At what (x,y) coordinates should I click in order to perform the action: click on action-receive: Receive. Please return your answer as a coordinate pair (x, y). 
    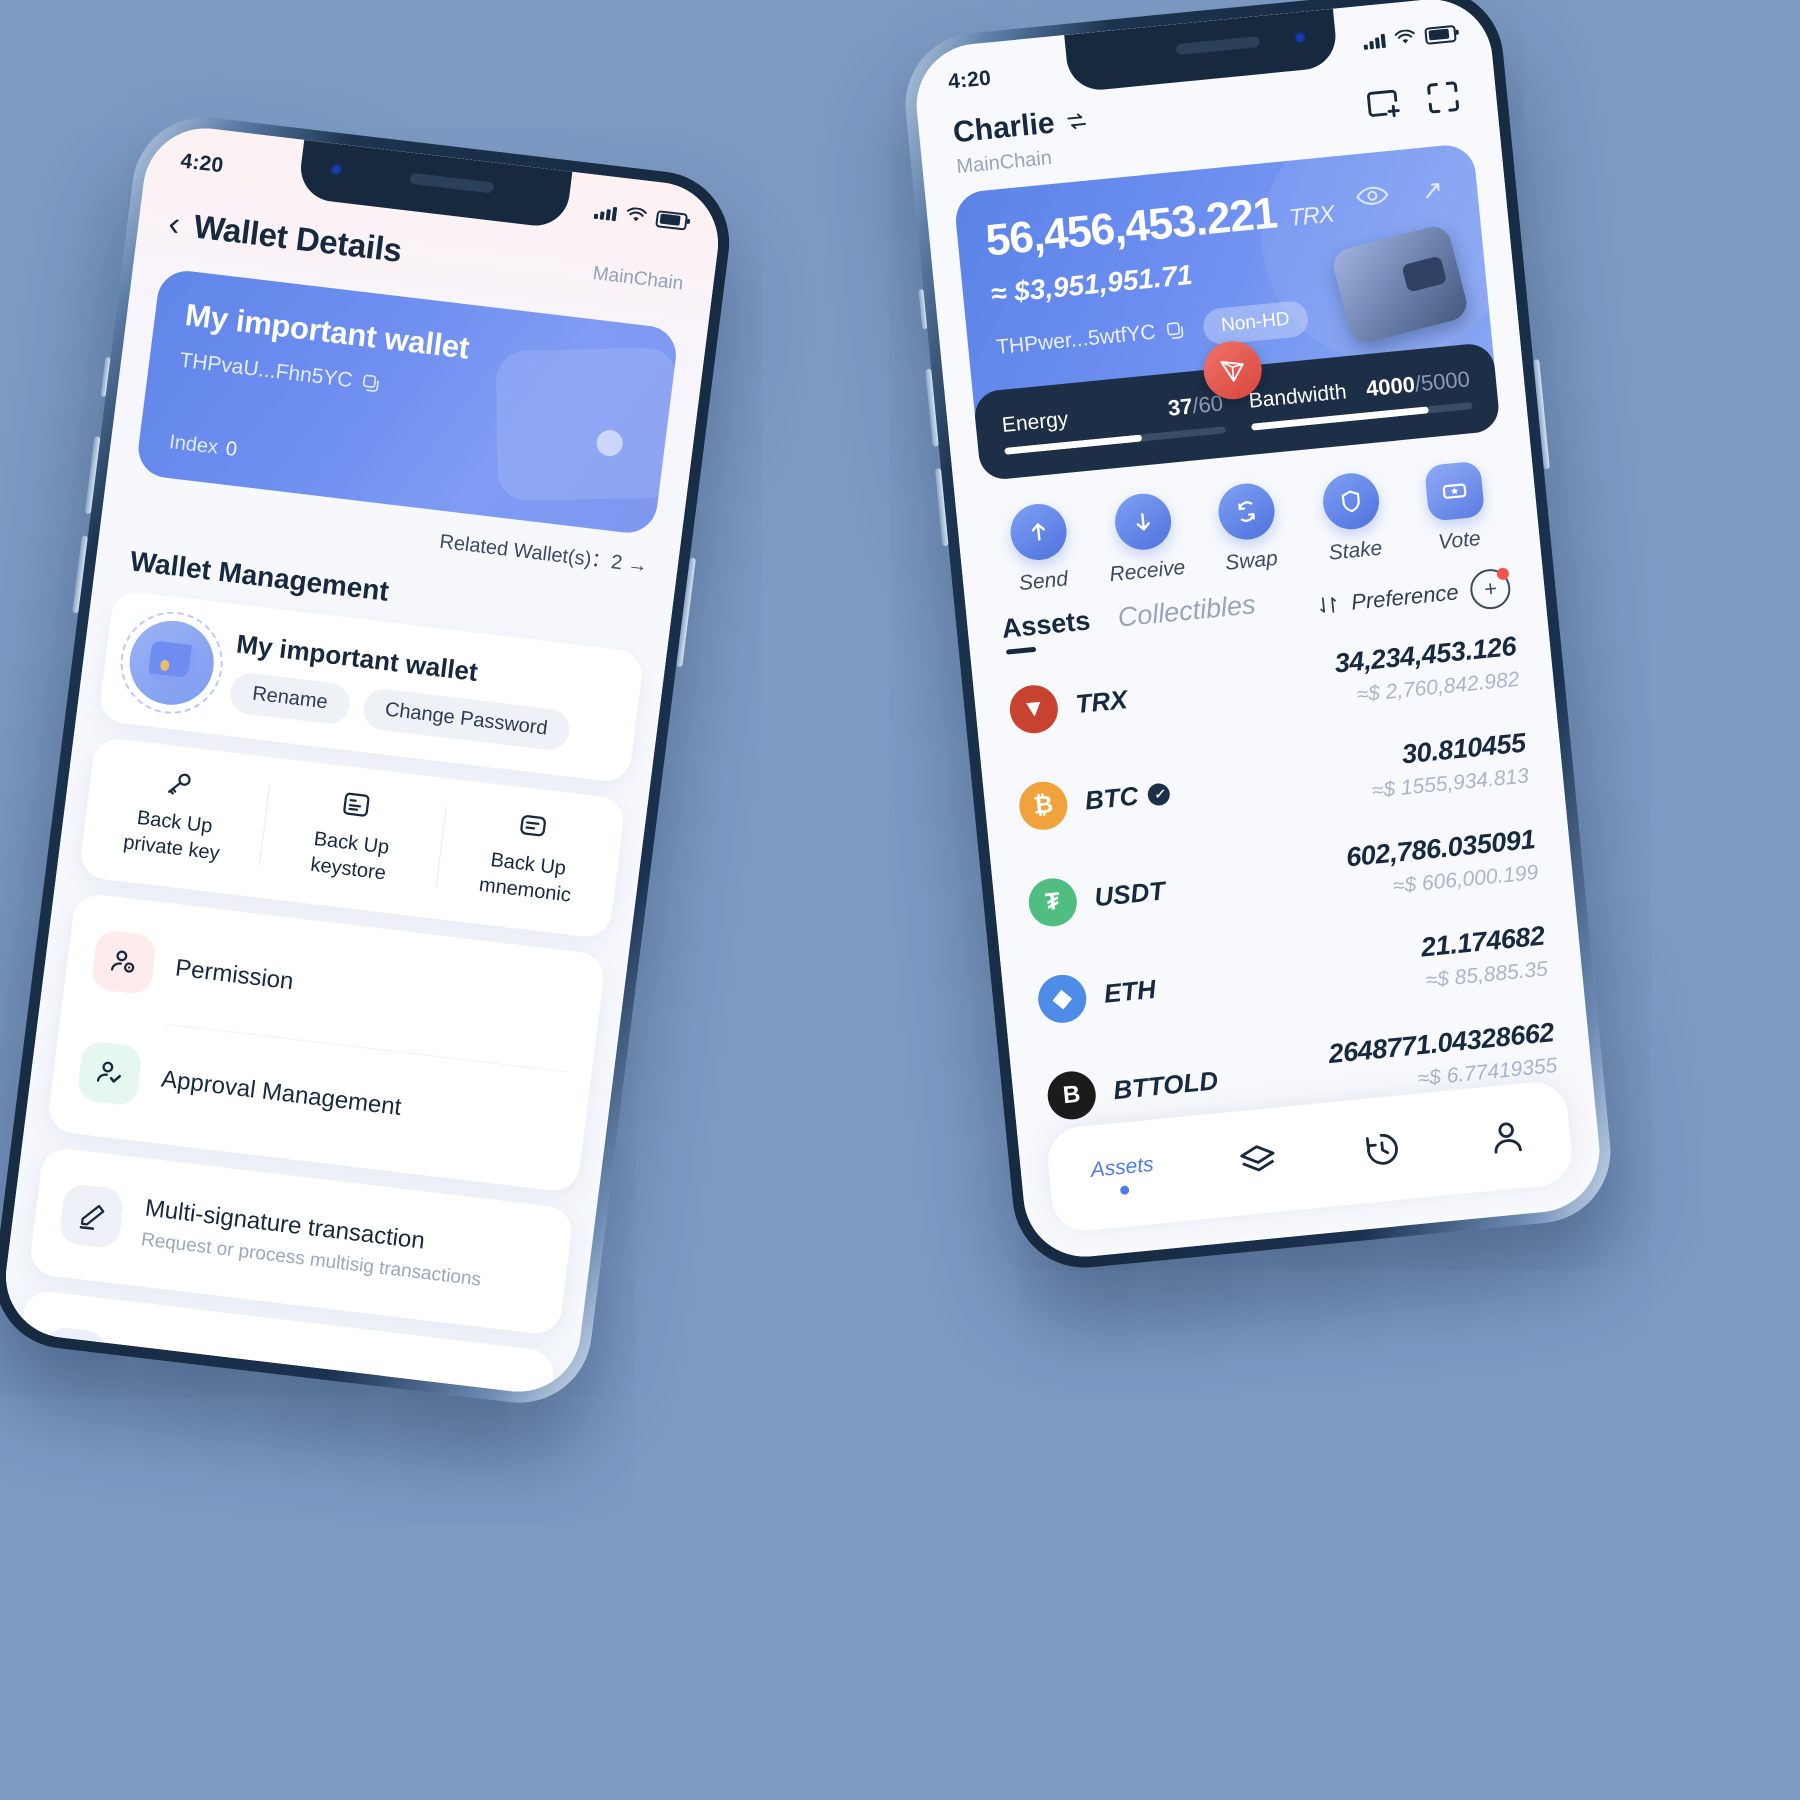
    Looking at the image, I should click on (1144, 538).